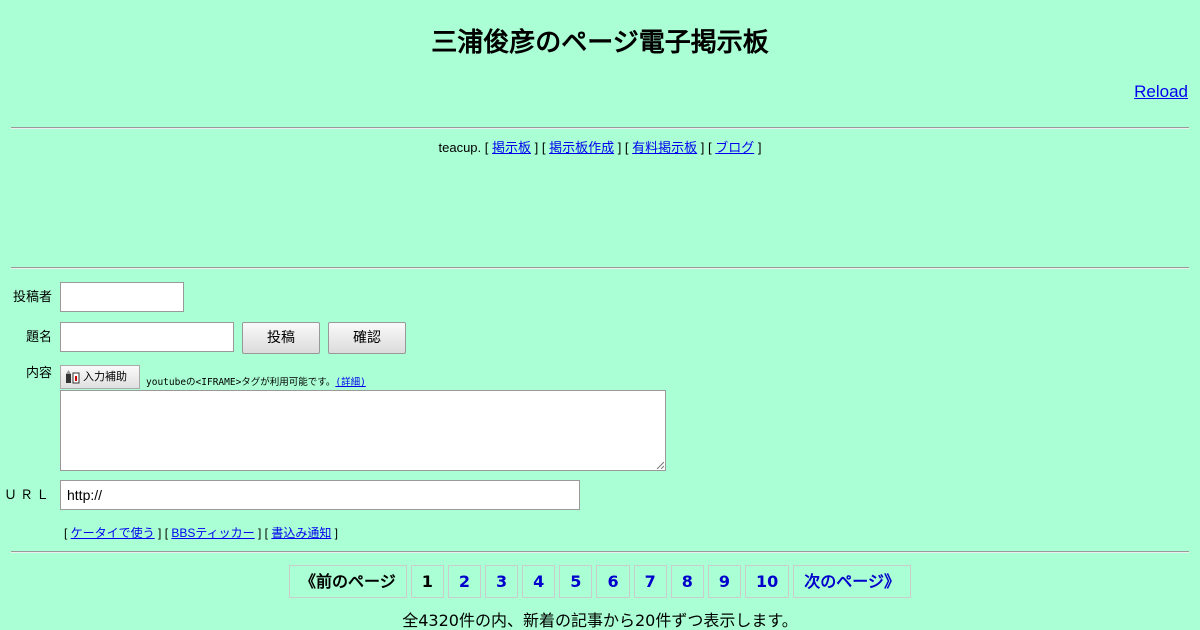  I want to click on confirm-button: 確認, so click(367, 338).